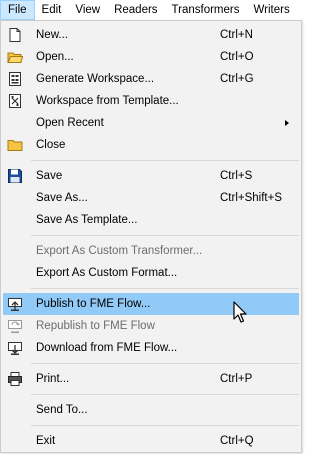 Image resolution: width=320 pixels, height=454 pixels. I want to click on menu-item-label: Save, so click(49, 176).